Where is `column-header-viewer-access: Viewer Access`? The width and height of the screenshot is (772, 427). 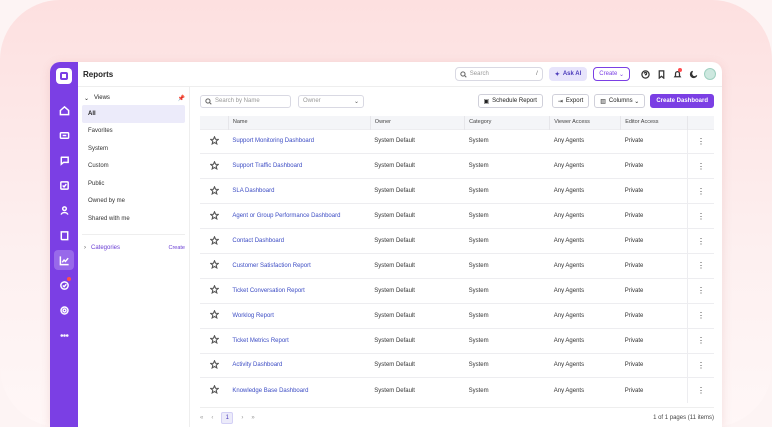
column-header-viewer-access: Viewer Access is located at coordinates (585, 122).